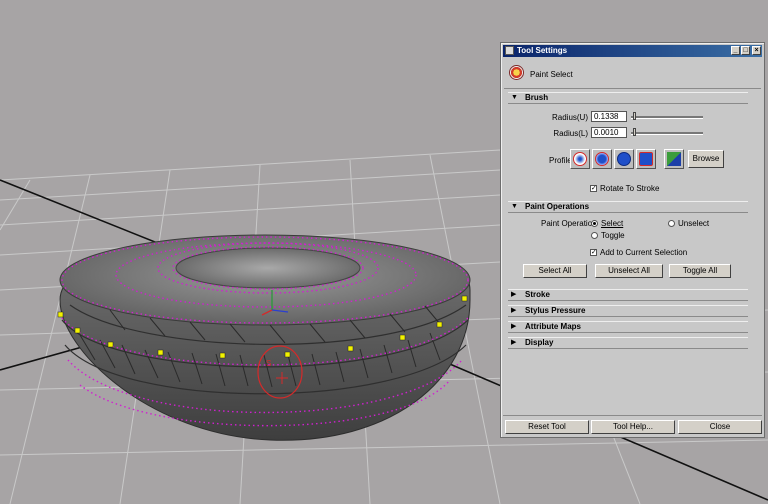 The image size is (768, 504). I want to click on section-label: Stroke, so click(537, 294).